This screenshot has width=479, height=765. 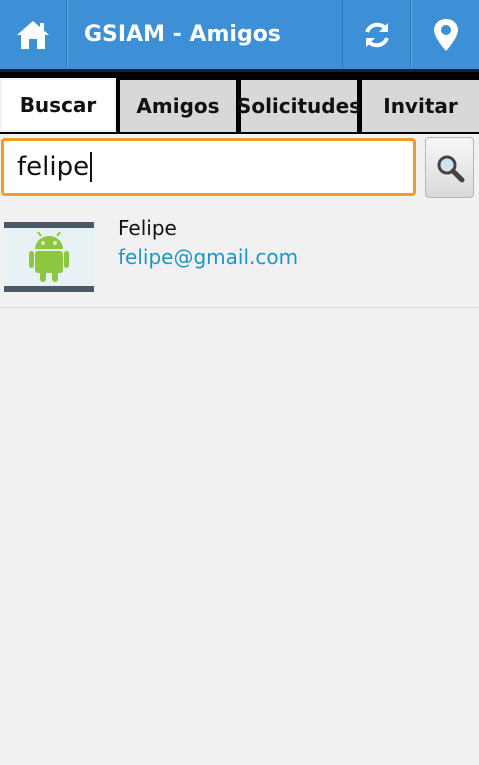 I want to click on location-button, so click(x=445, y=34).